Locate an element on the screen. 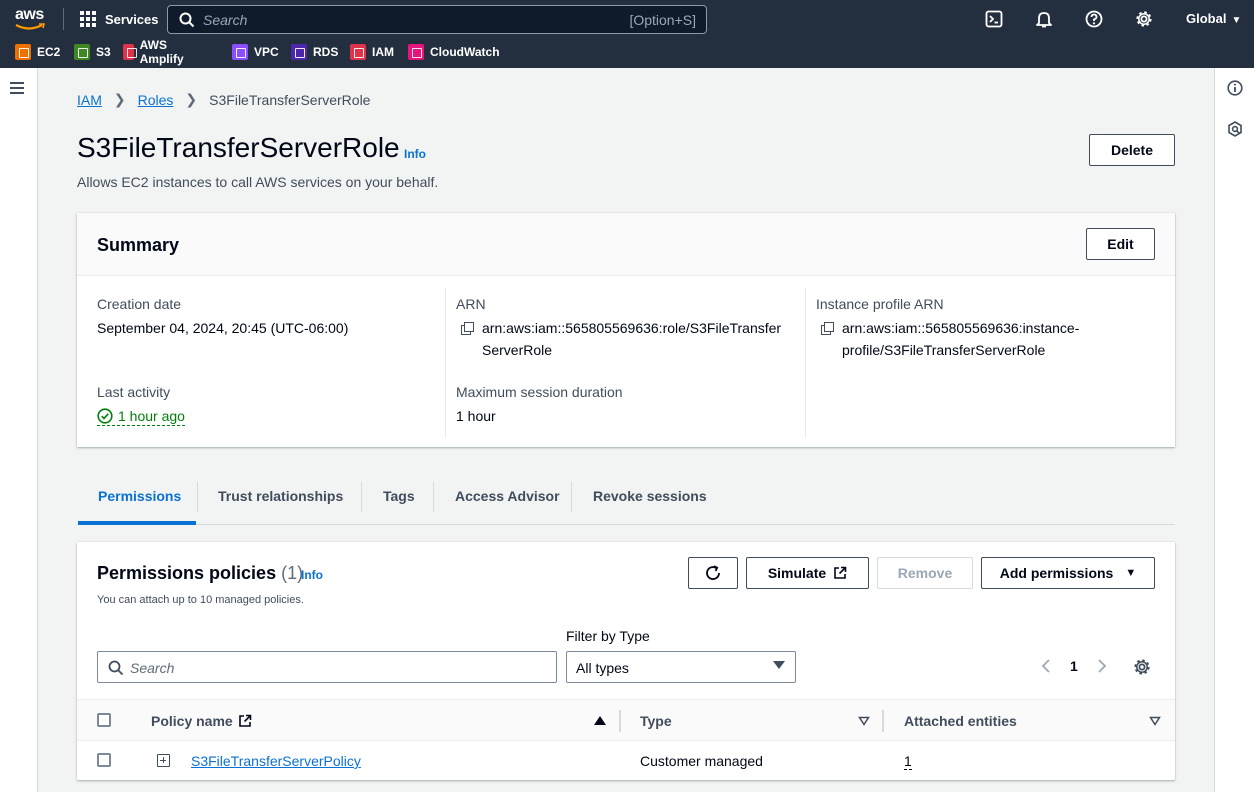 Image resolution: width=1254 pixels, height=792 pixels. cloudshell-icon is located at coordinates (994, 19).